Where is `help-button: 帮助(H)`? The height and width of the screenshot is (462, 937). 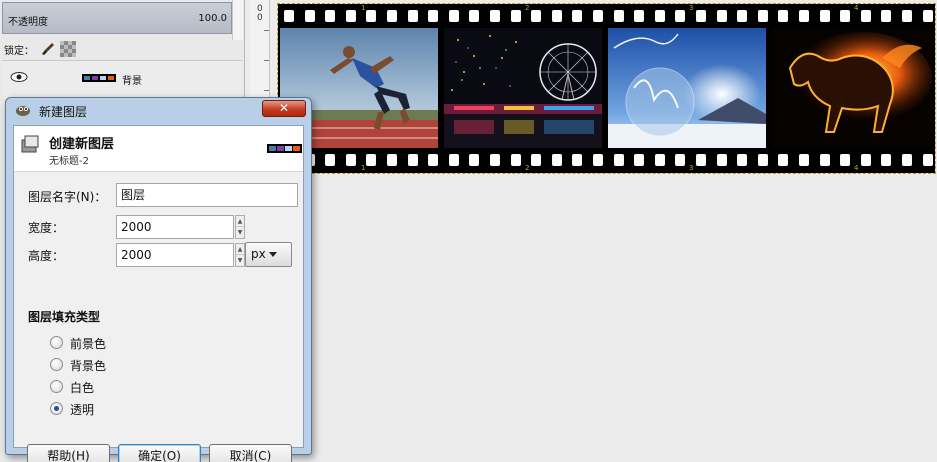 help-button: 帮助(H) is located at coordinates (68, 453).